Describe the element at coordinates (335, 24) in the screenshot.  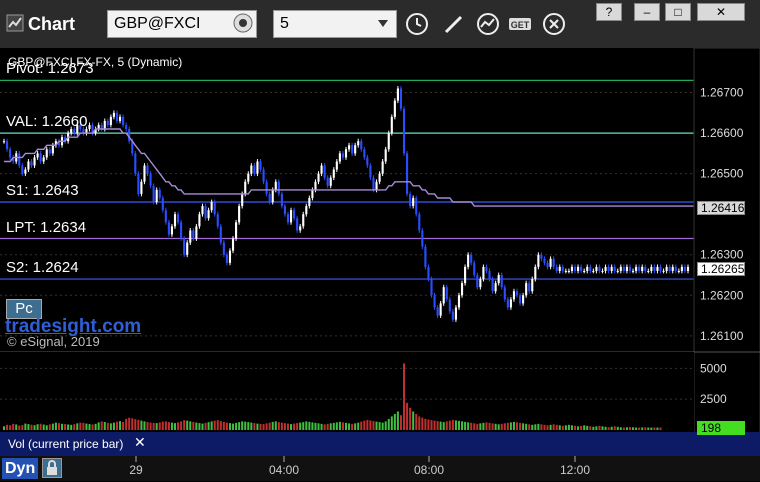
I see `interval-select: 5` at that location.